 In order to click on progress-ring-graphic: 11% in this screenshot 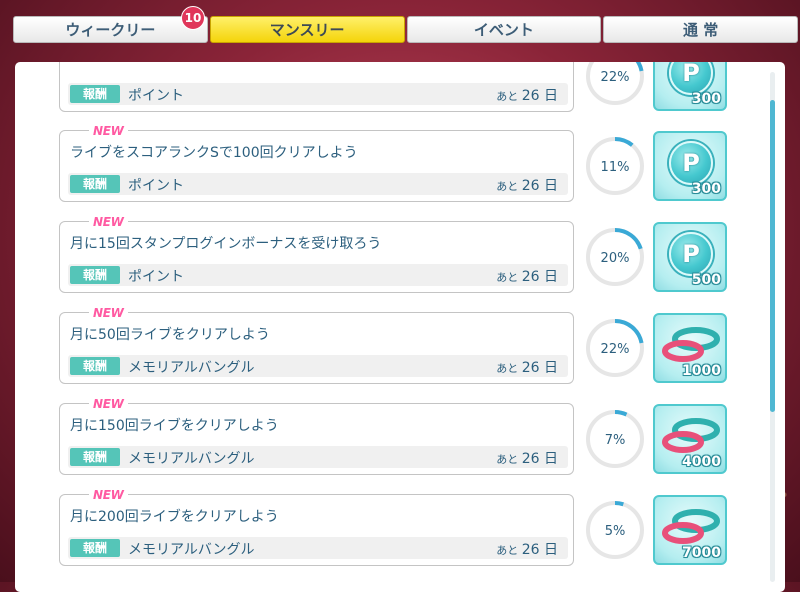, I will do `click(615, 166)`.